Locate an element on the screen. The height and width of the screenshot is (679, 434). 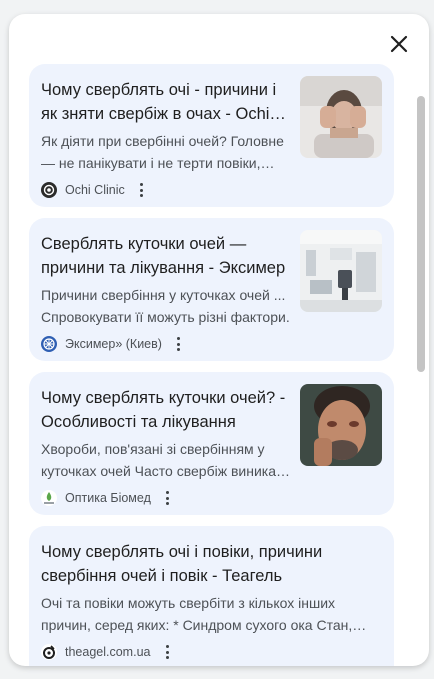
ochi-clinic-favicon is located at coordinates (49, 190).